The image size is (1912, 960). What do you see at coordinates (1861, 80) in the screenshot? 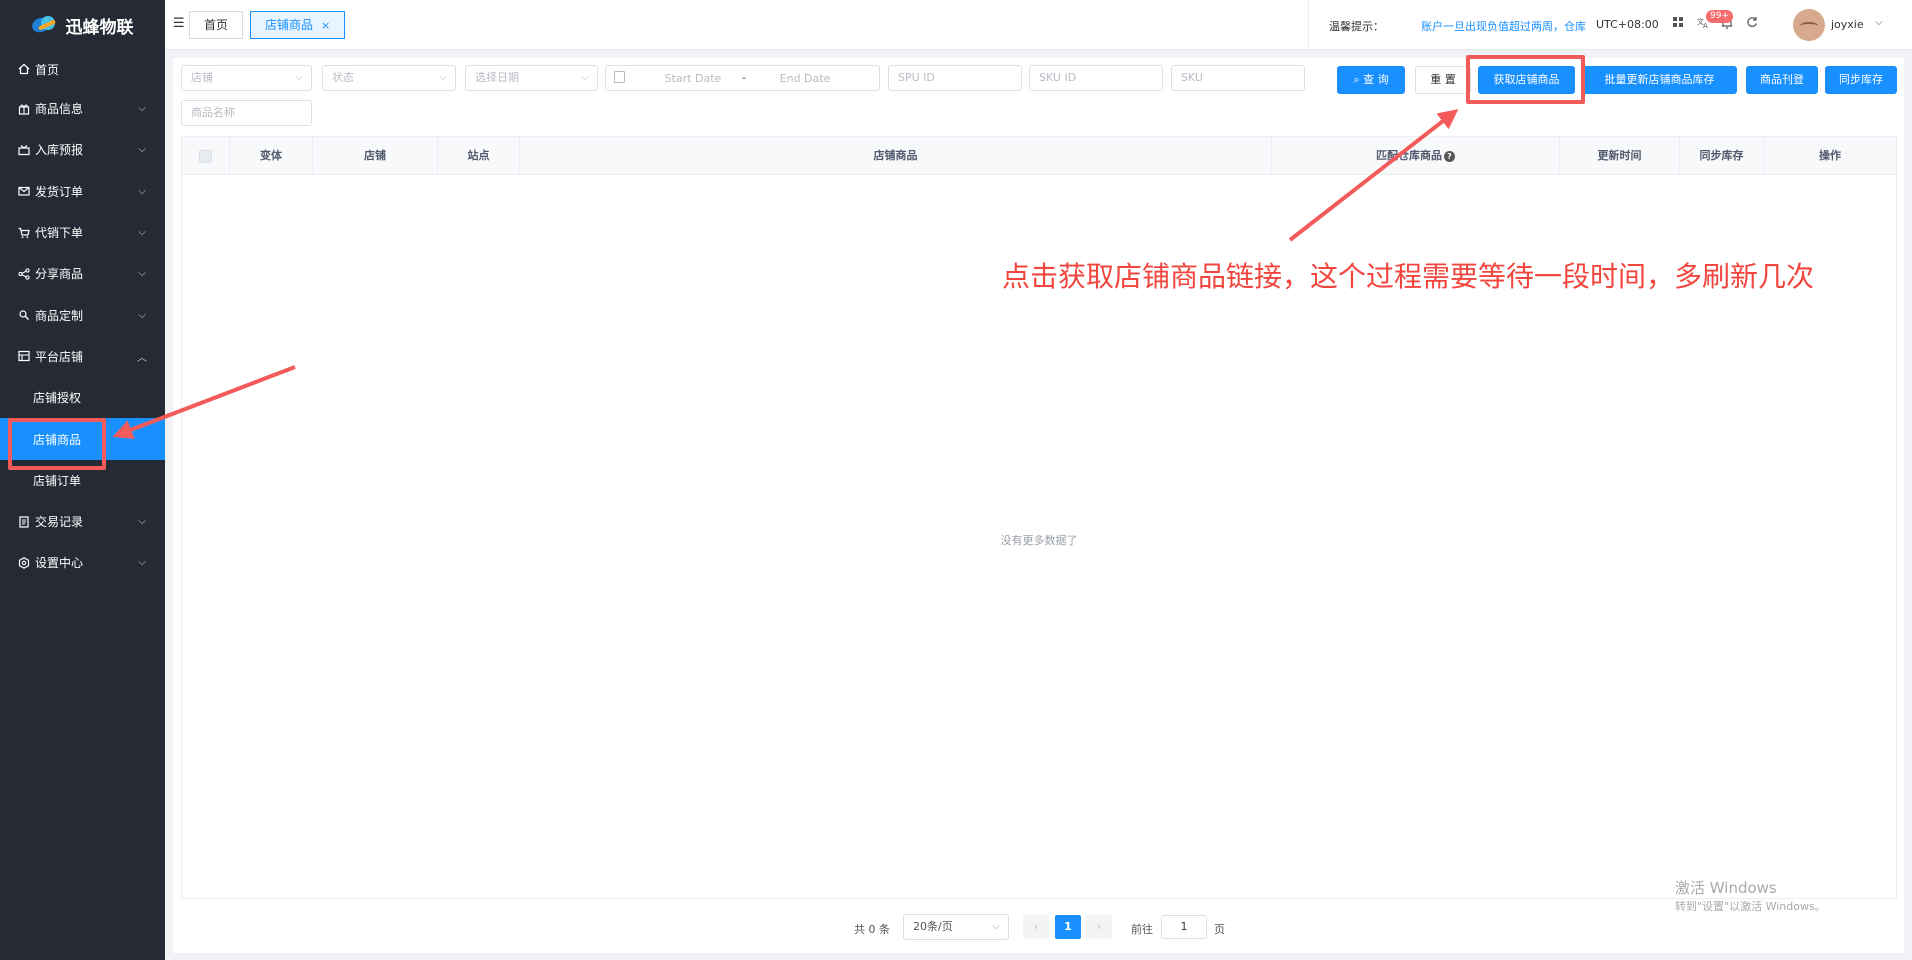
I see `sync-stock-button: 同步库存` at bounding box center [1861, 80].